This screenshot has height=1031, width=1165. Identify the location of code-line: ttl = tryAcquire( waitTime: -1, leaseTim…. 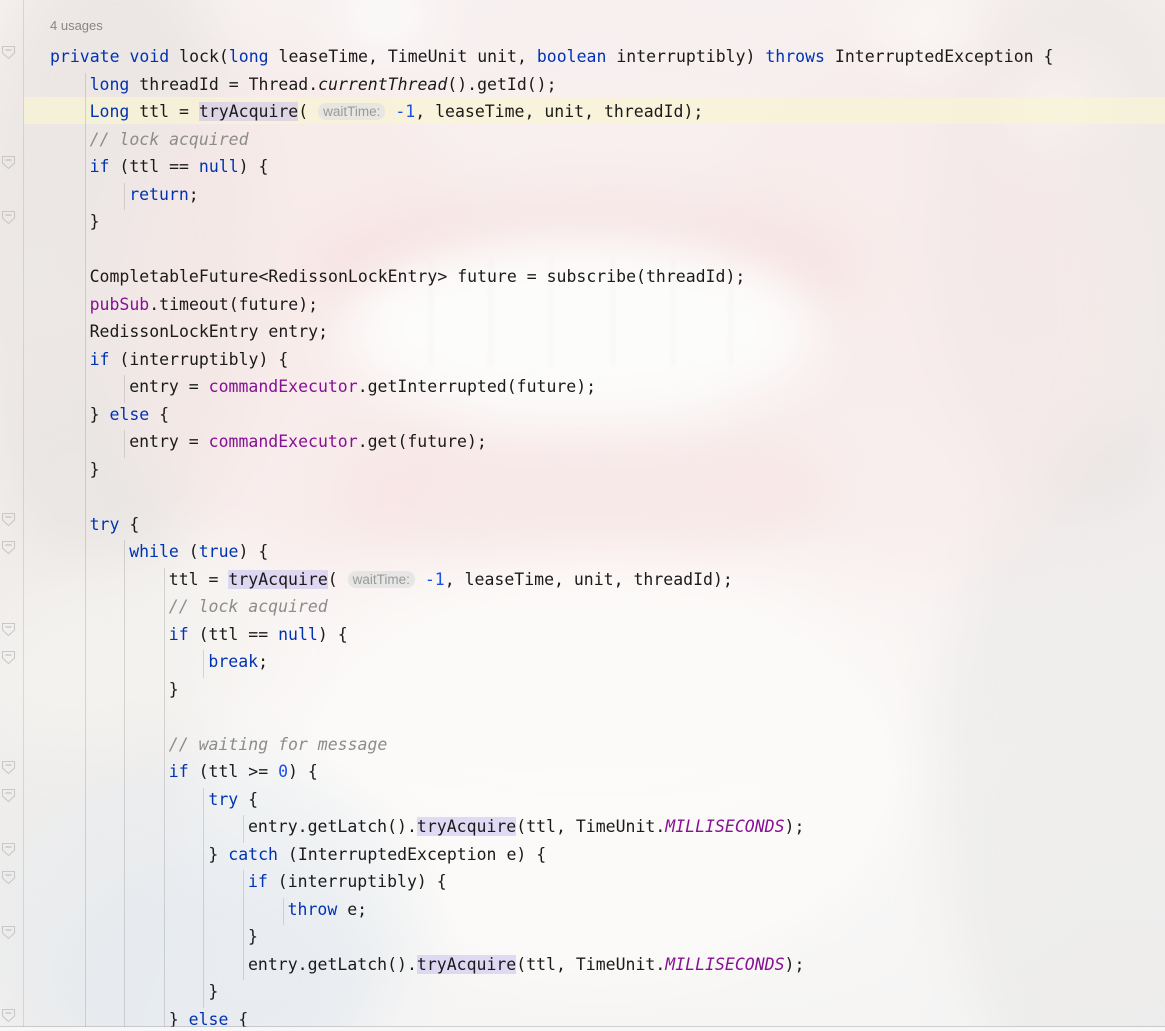
(451, 580).